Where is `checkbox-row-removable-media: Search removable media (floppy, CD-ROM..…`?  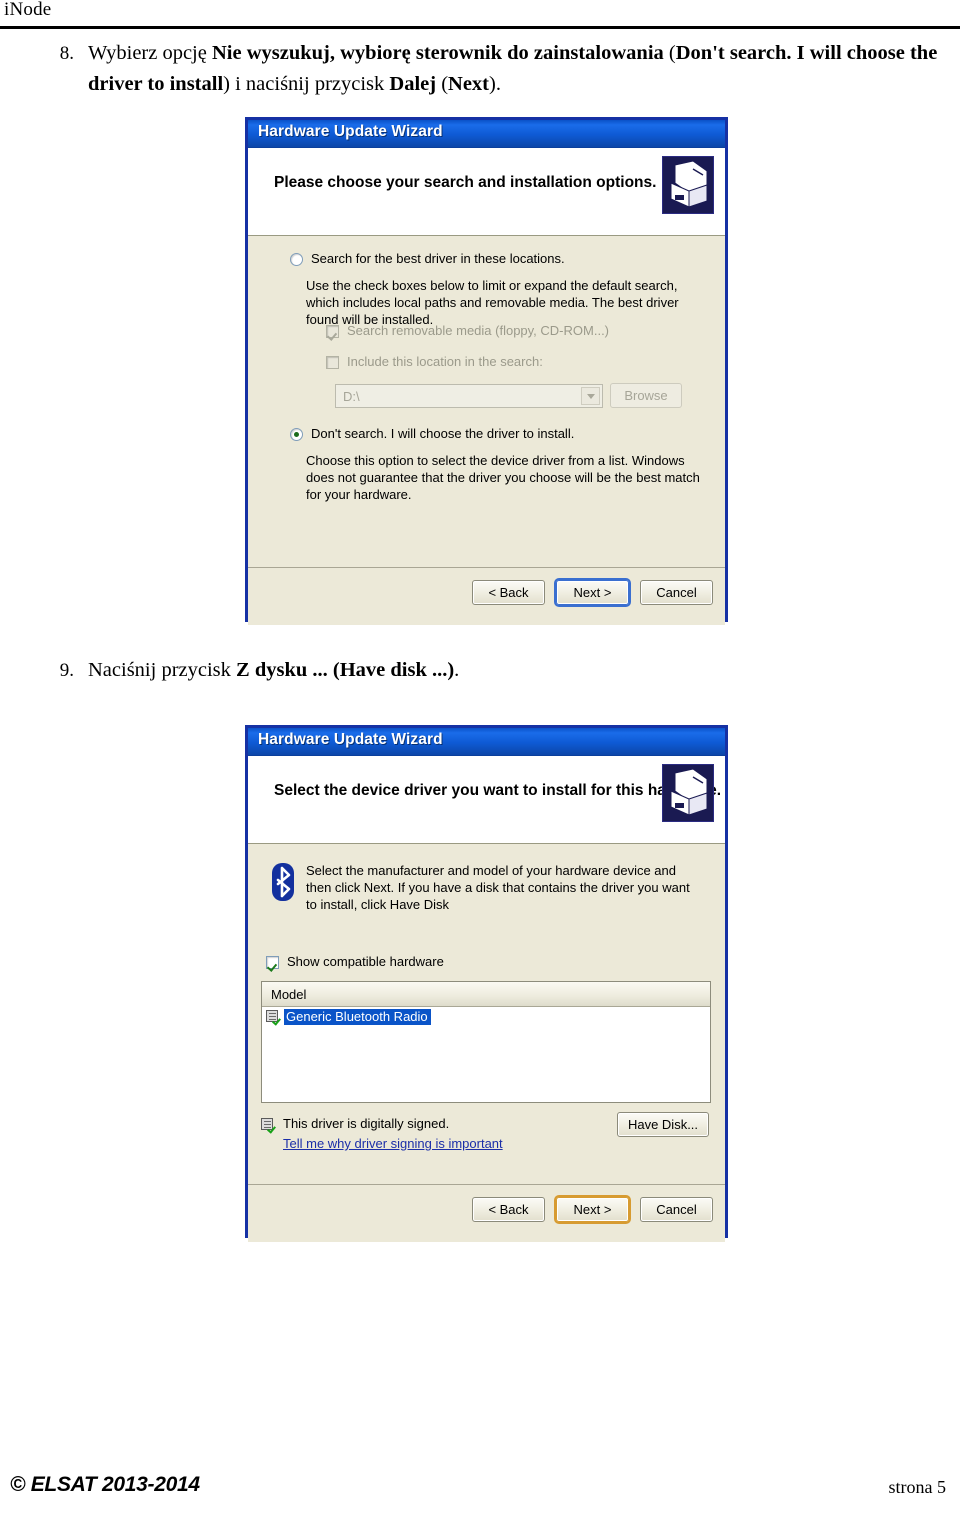
checkbox-row-removable-media: Search removable media (floppy, CD-ROM..… is located at coordinates (511, 331).